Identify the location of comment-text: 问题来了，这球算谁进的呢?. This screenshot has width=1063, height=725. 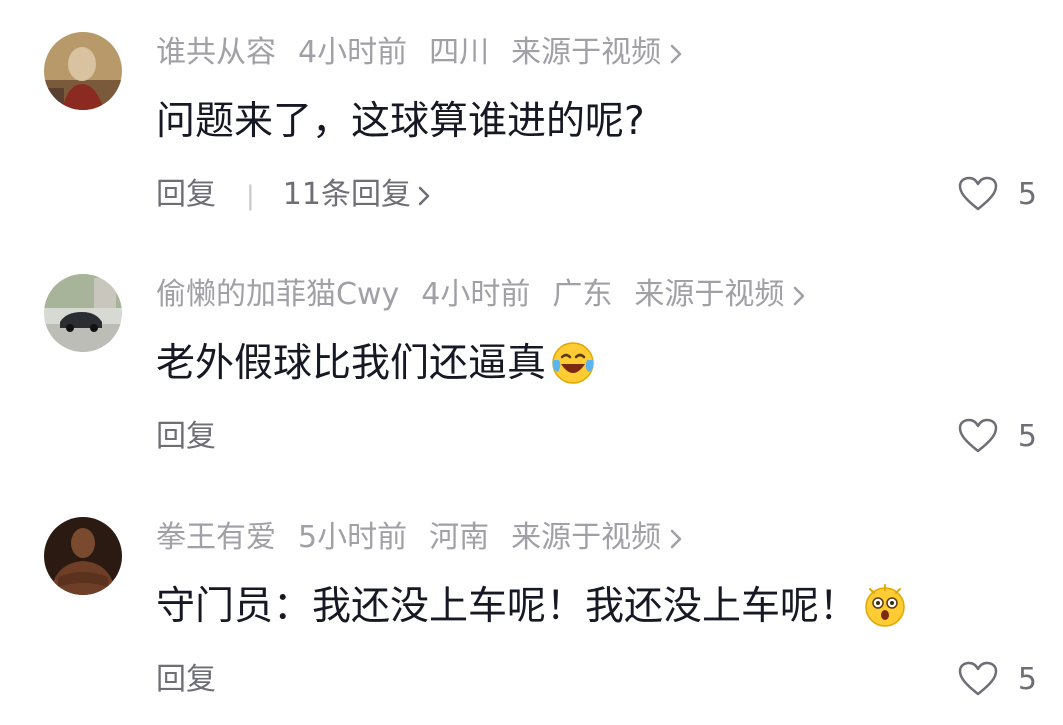
(400, 122).